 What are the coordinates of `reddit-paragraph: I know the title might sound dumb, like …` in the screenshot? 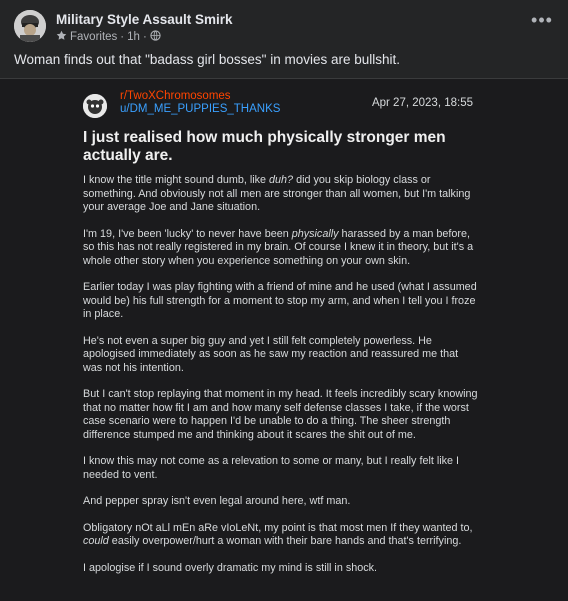 It's located at (280, 194).